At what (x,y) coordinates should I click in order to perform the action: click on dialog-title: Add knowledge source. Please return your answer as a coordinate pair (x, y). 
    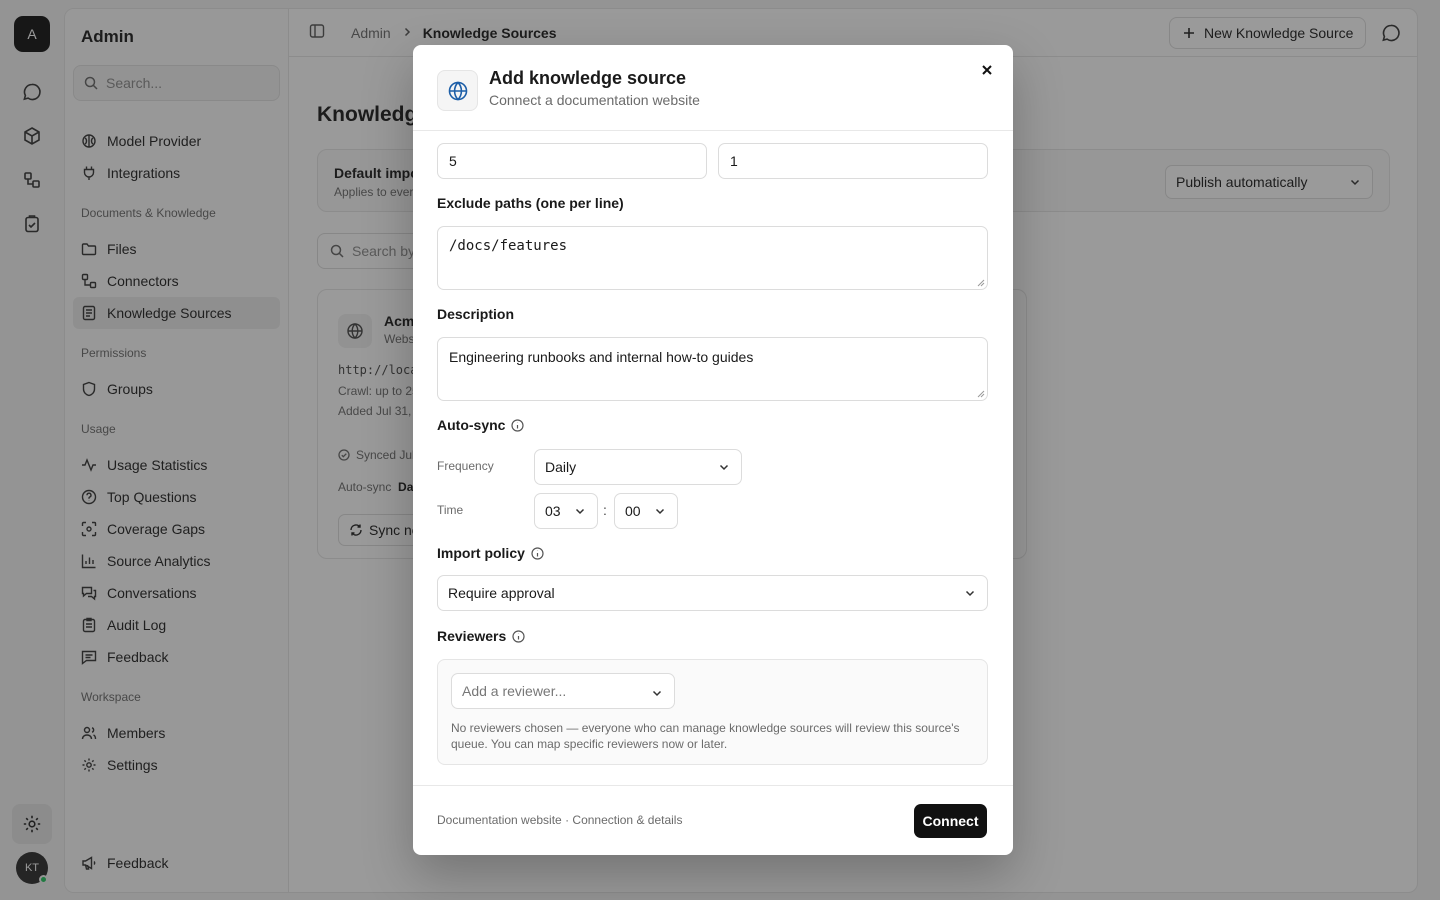
    Looking at the image, I should click on (588, 78).